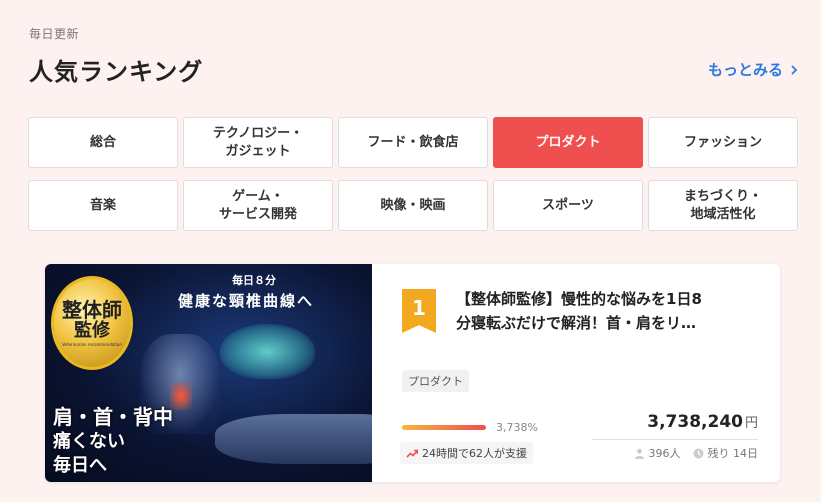  I want to click on rank-badge: 1, so click(419, 311).